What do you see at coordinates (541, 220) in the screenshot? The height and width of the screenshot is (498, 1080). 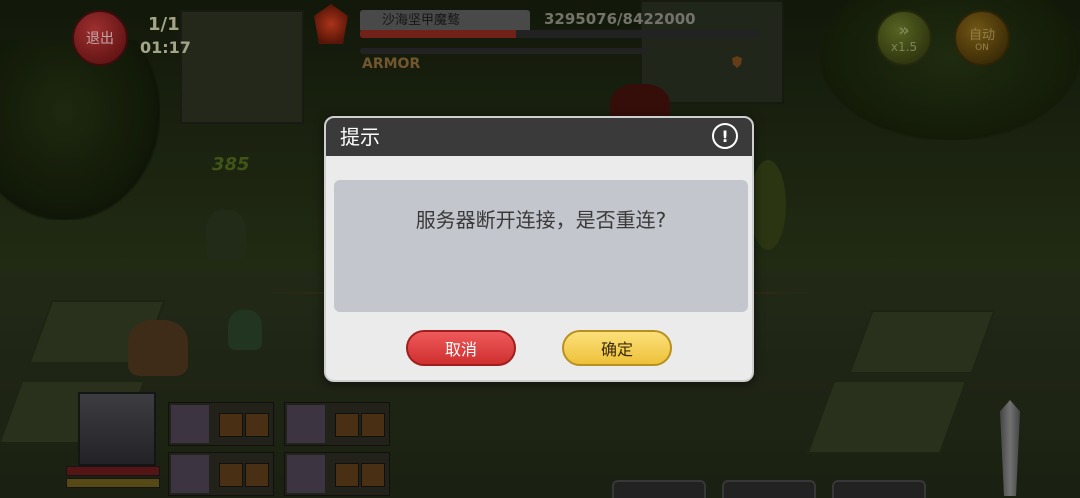 I see `dialog-message: 服务器断开连接，是否重连?` at bounding box center [541, 220].